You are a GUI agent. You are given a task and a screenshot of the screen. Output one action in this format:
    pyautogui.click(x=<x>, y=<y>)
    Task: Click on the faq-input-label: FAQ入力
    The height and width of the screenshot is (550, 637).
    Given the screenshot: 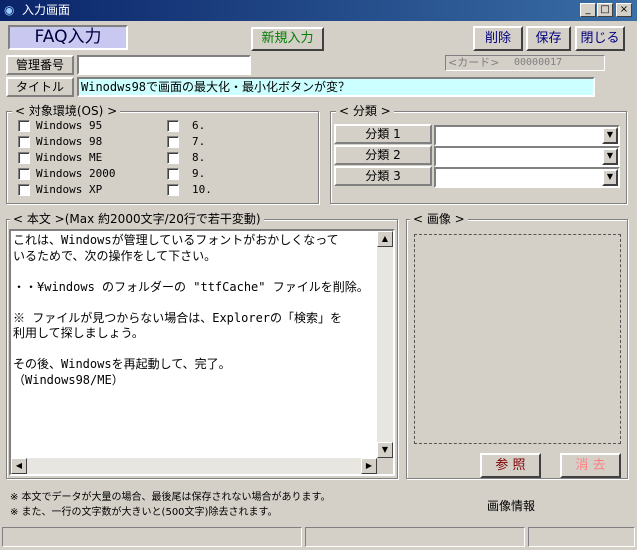 What is the action you would take?
    pyautogui.click(x=68, y=37)
    